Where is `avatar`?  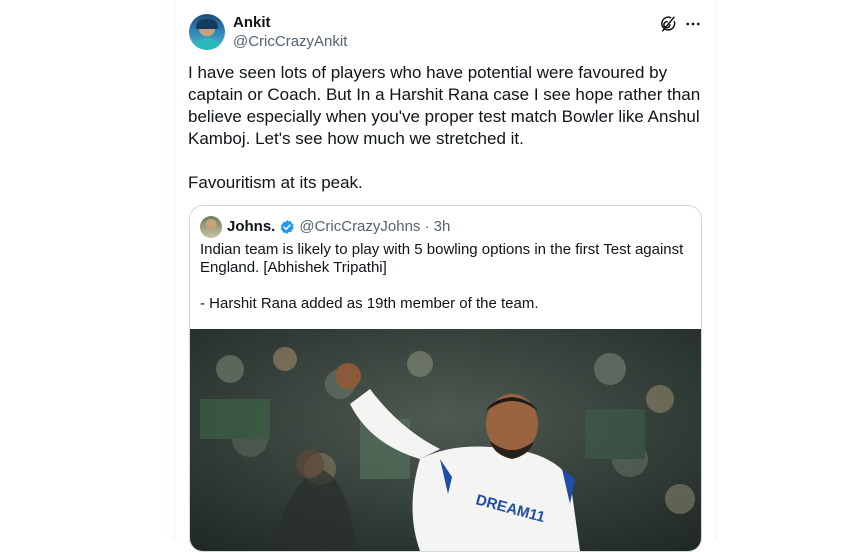
avatar is located at coordinates (207, 32).